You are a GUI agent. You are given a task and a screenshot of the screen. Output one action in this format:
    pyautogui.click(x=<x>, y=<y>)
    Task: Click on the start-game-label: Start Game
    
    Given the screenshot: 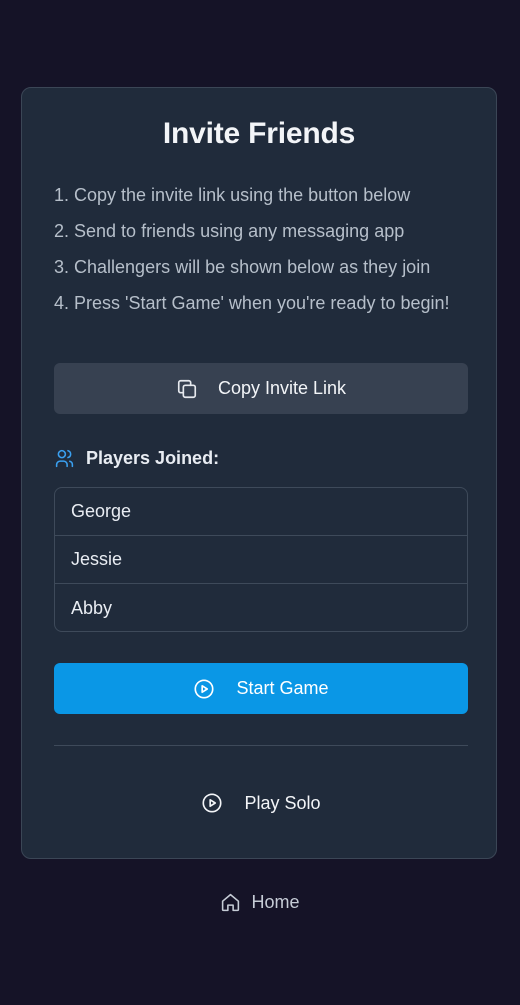 What is the action you would take?
    pyautogui.click(x=282, y=688)
    